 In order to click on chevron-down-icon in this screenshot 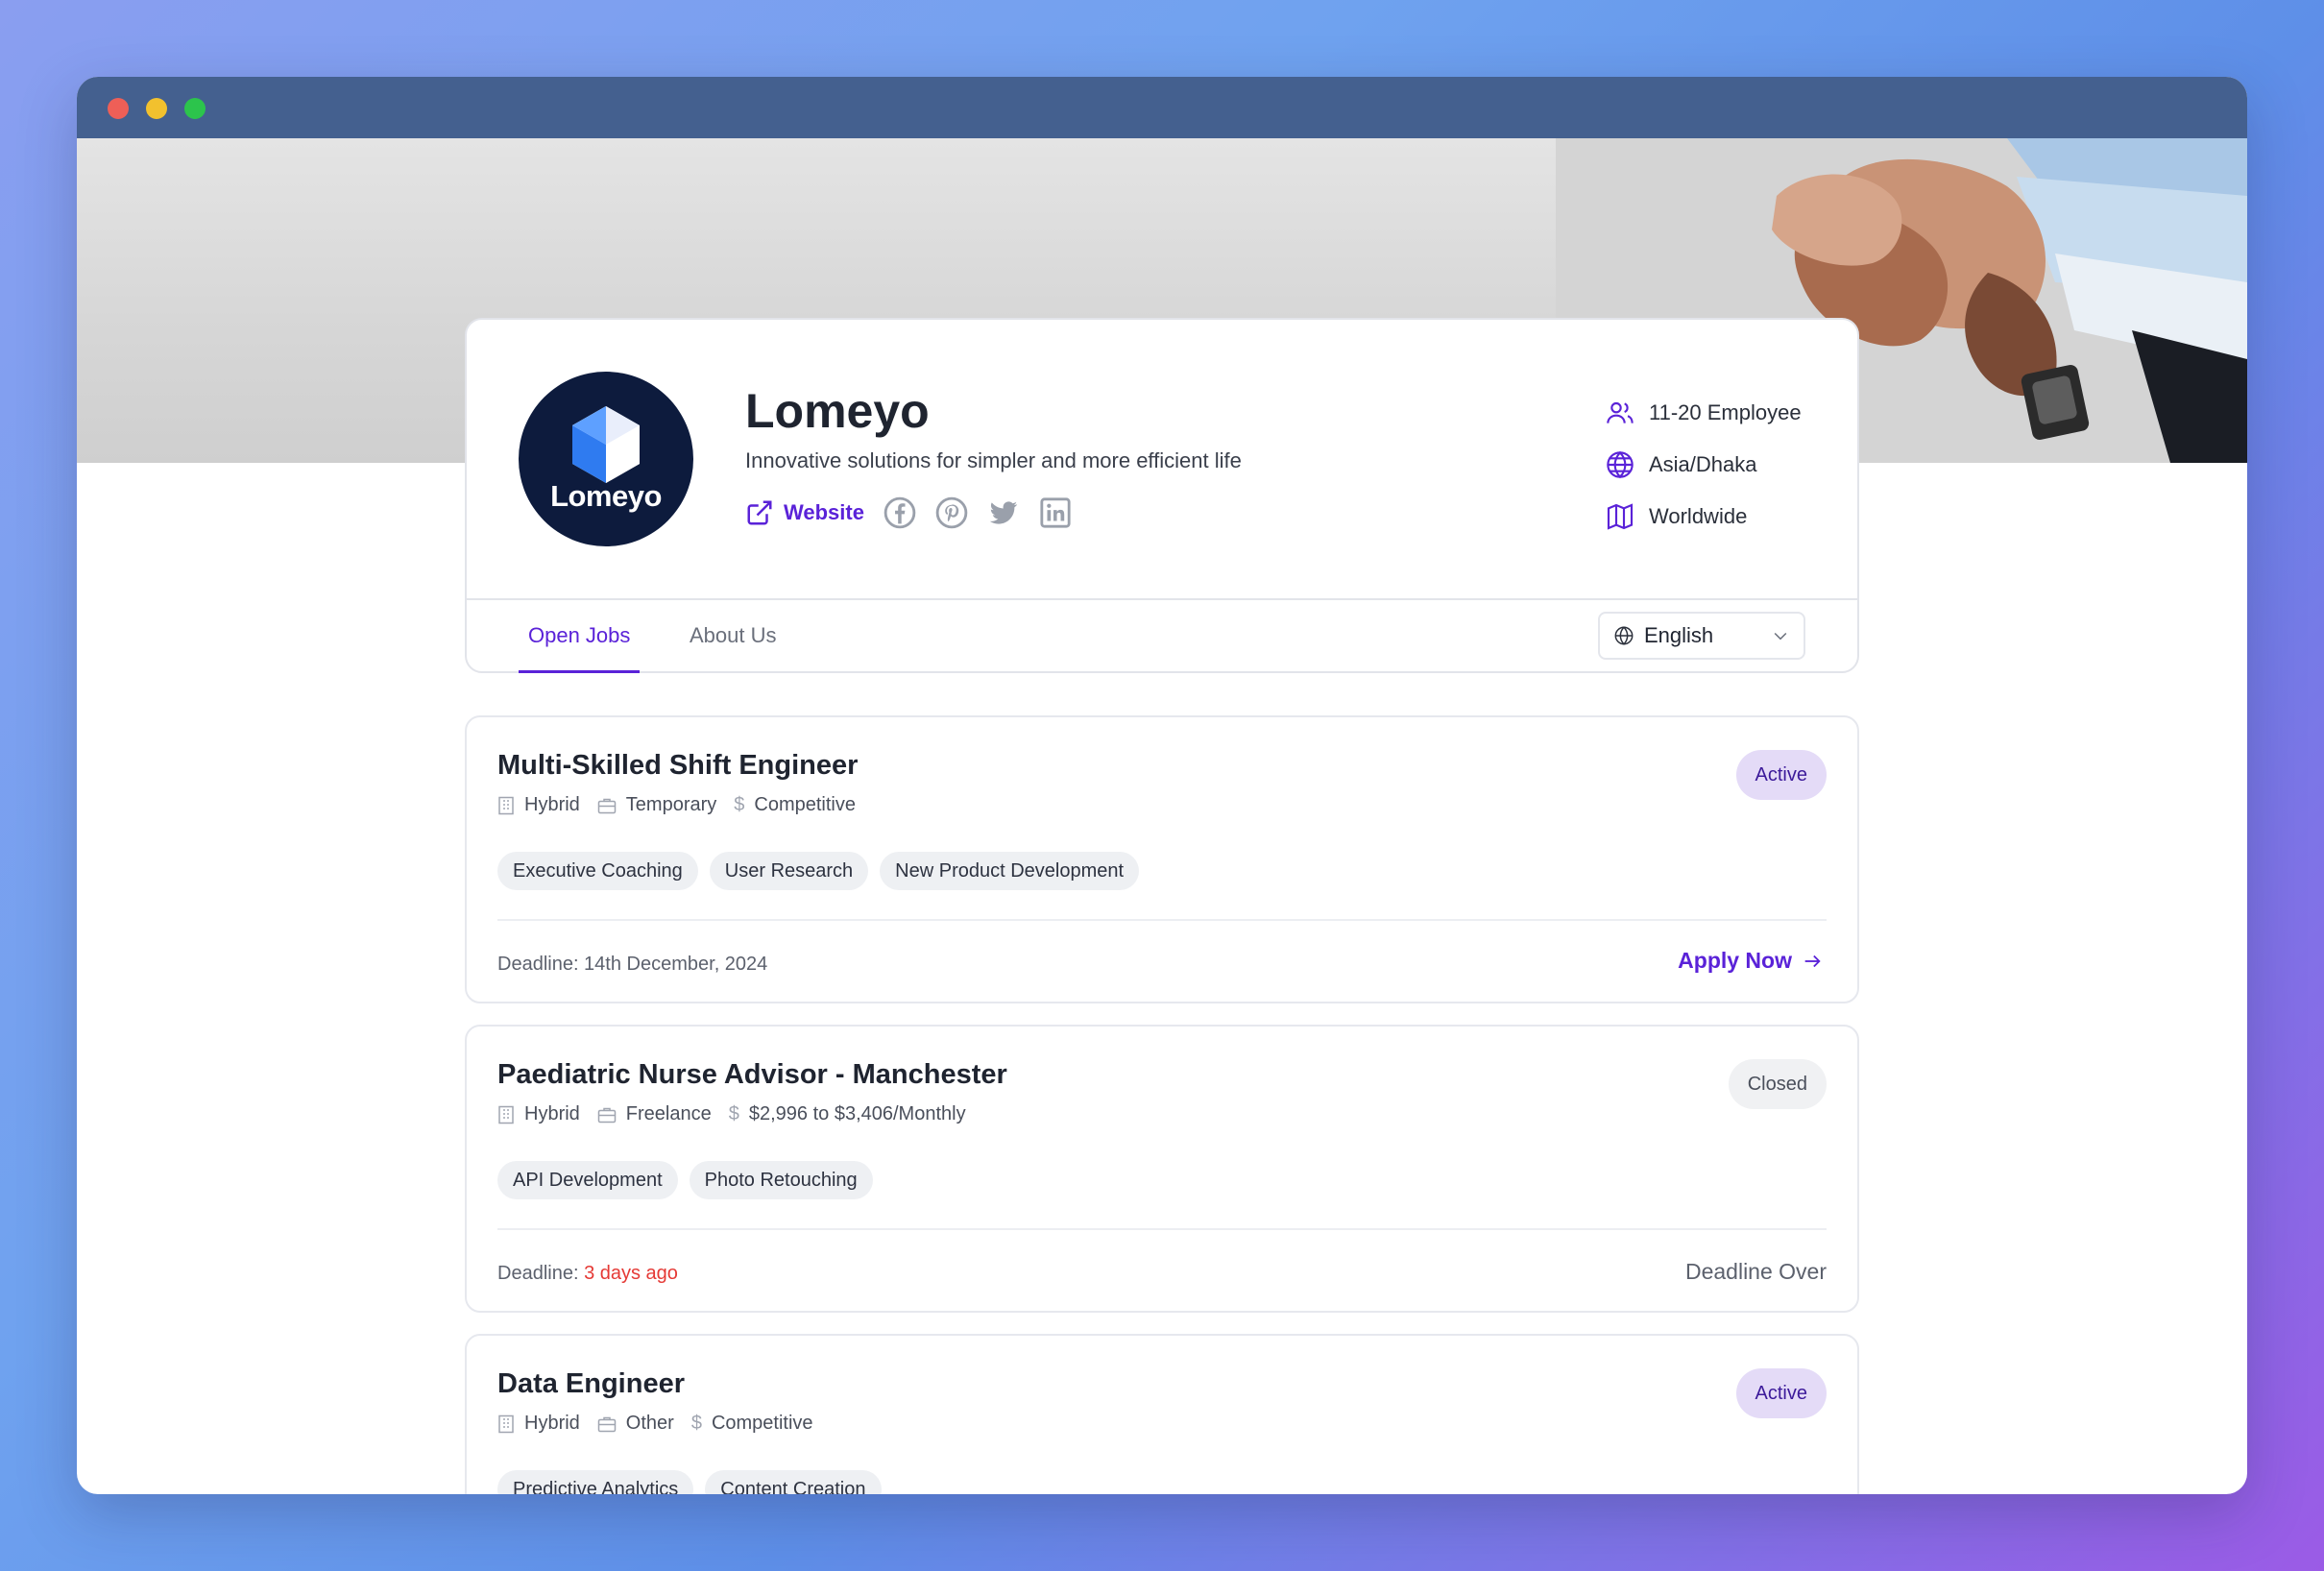, I will do `click(1780, 636)`.